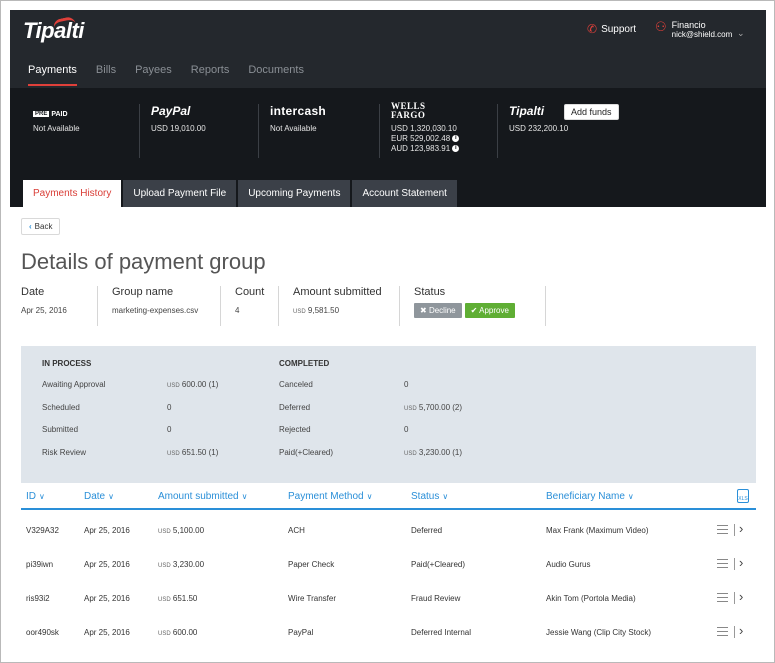 Image resolution: width=775 pixels, height=663 pixels. I want to click on cell-amount: USD 651.50, so click(178, 598).